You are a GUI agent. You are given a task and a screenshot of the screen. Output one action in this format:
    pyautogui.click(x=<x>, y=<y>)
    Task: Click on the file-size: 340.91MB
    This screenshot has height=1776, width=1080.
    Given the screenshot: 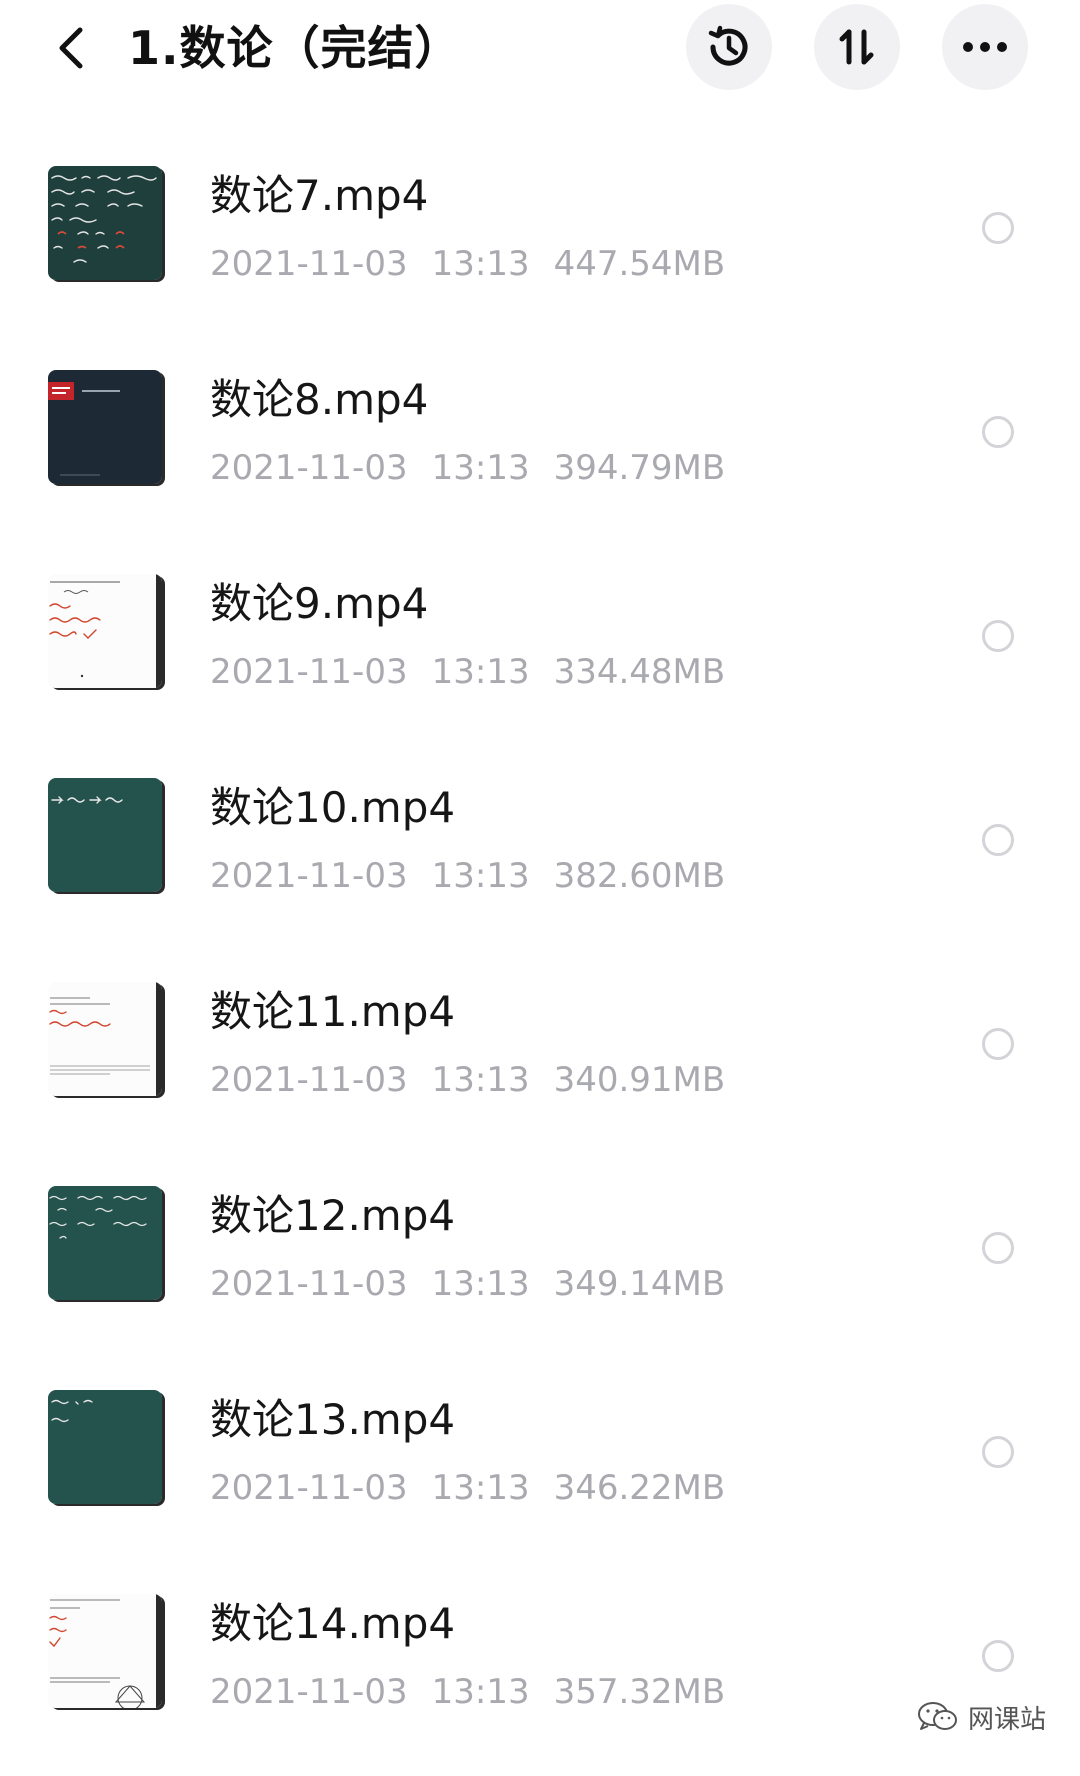 What is the action you would take?
    pyautogui.click(x=639, y=1080)
    